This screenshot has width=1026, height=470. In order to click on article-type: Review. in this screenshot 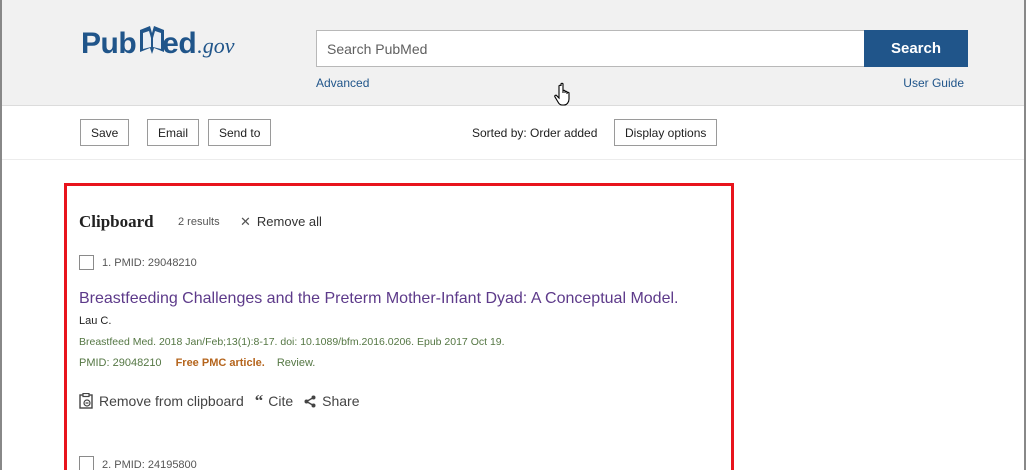, I will do `click(296, 363)`.